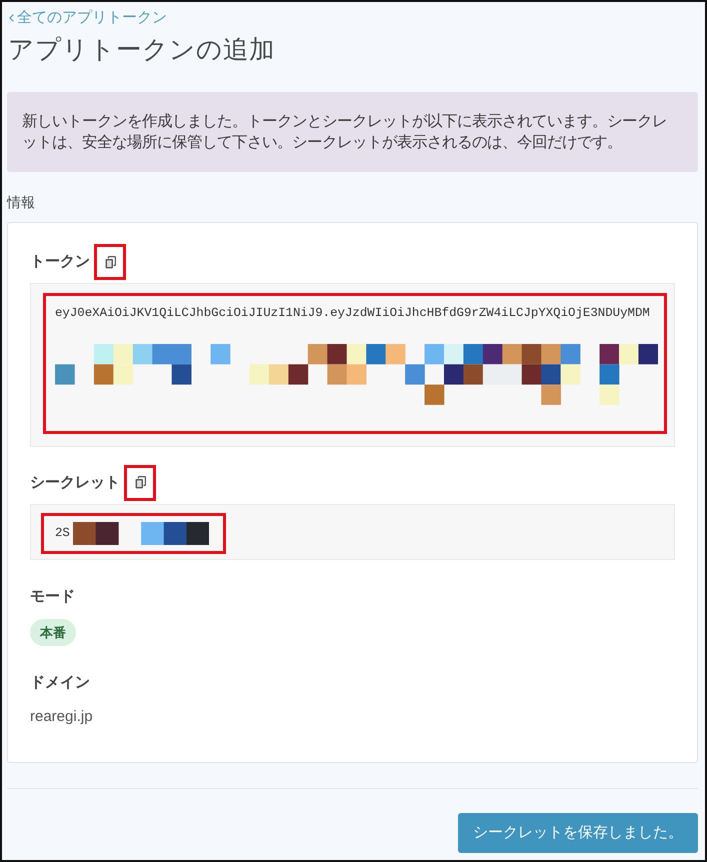 This screenshot has height=862, width=707. Describe the element at coordinates (62, 716) in the screenshot. I see `domain-text: rearegi.jp` at that location.